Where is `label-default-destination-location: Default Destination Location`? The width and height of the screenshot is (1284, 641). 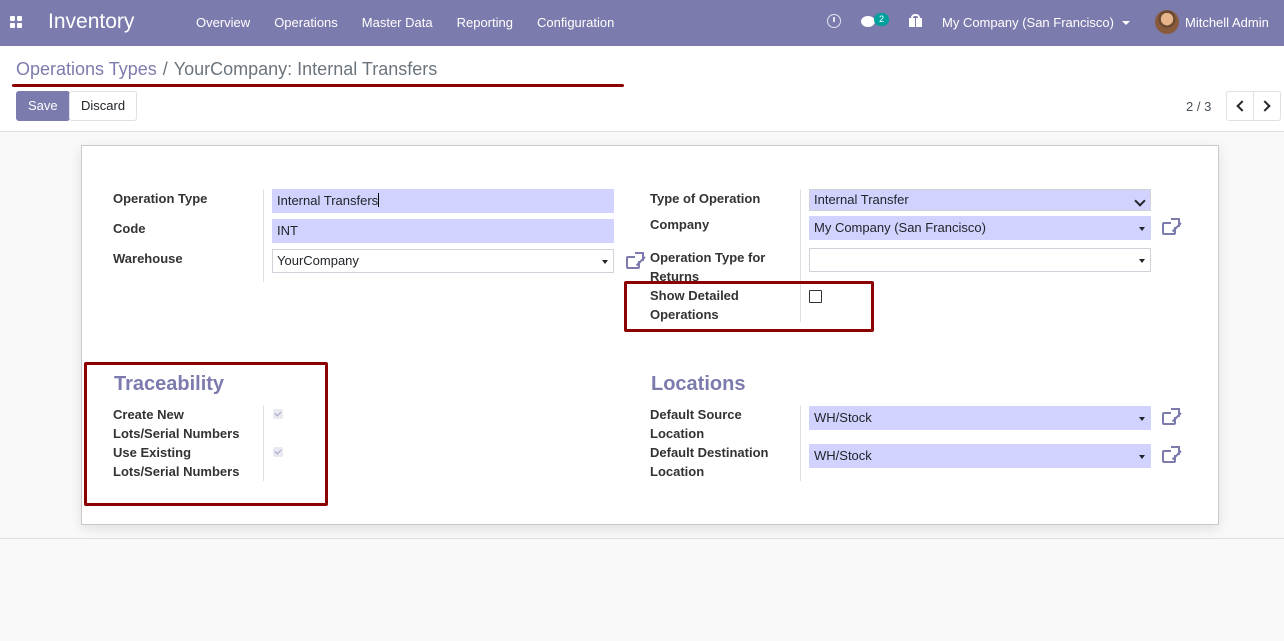
label-default-destination-location: Default Destination Location is located at coordinates (709, 462).